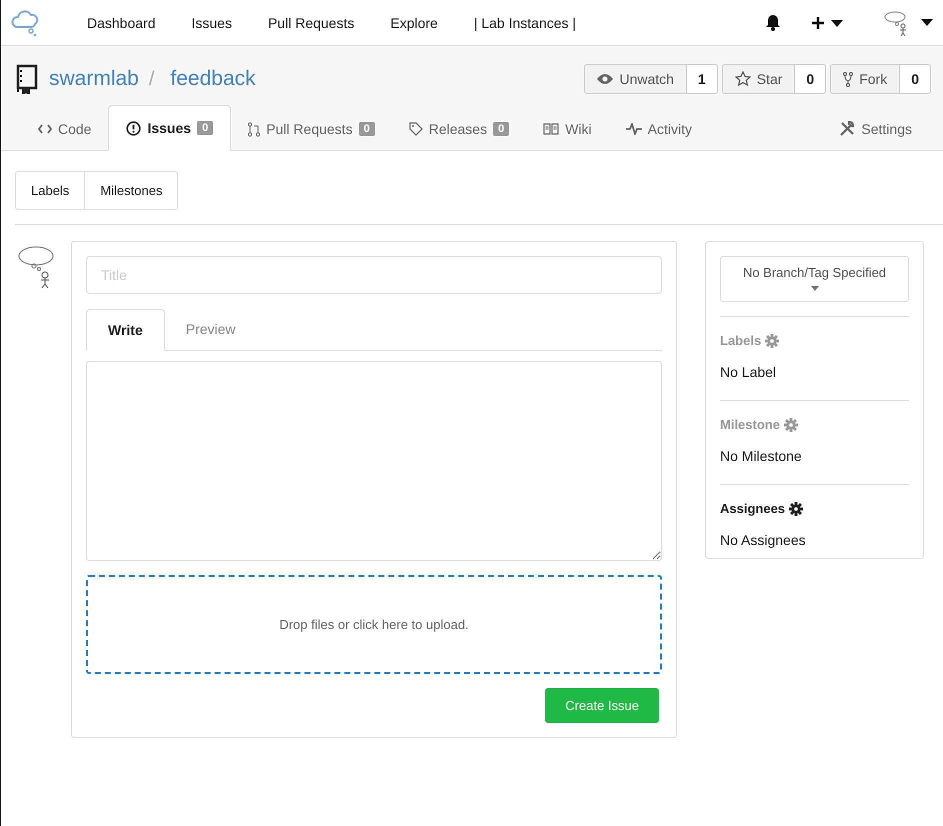 Image resolution: width=943 pixels, height=826 pixels. What do you see at coordinates (759, 79) in the screenshot?
I see `star-button: Star` at bounding box center [759, 79].